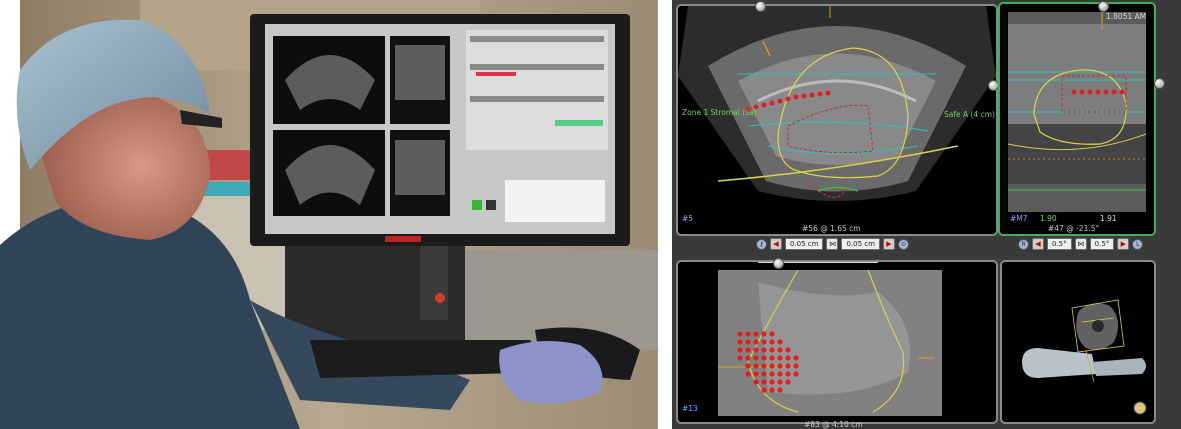  Describe the element at coordinates (496, 74) in the screenshot. I see `panel-red-meter` at that location.